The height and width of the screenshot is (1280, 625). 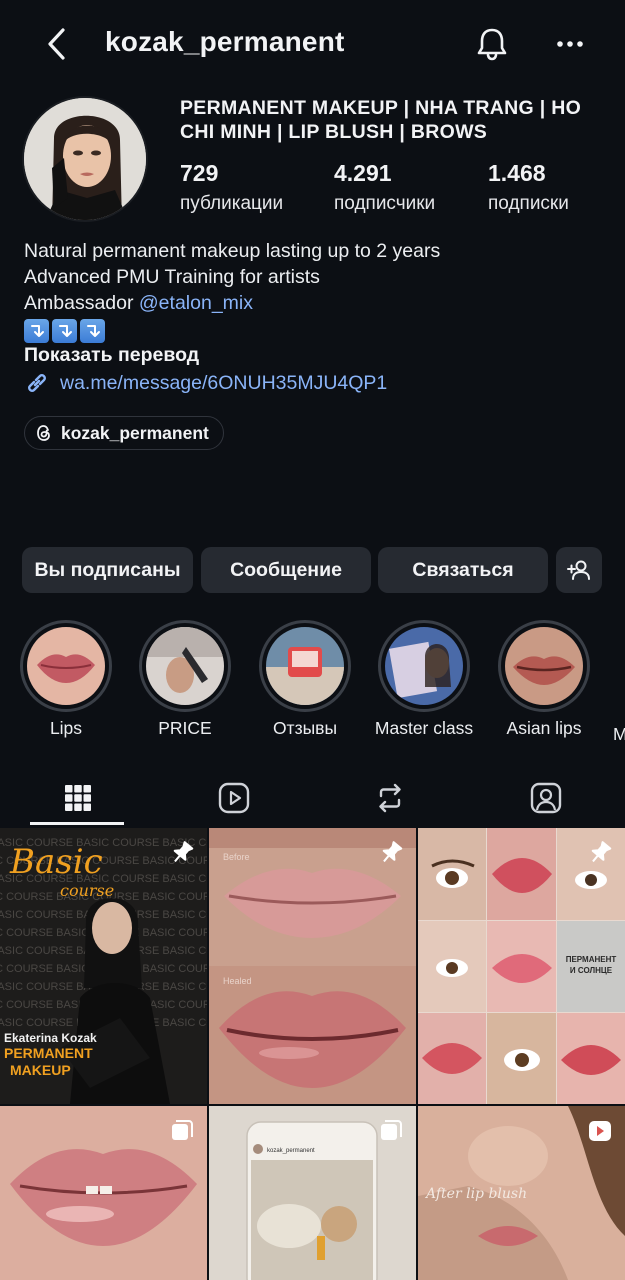 I want to click on post-author: Ekaterina Kozak, so click(x=50, y=1038).